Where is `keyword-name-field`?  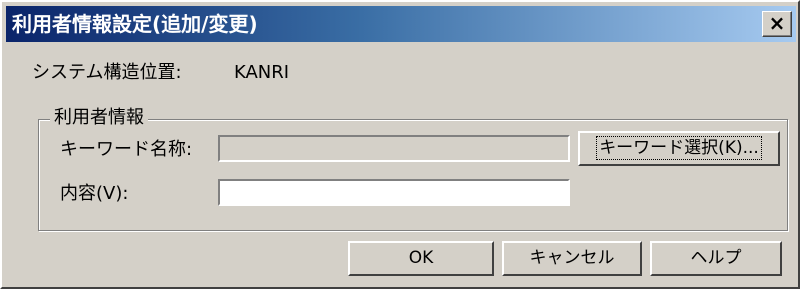 keyword-name-field is located at coordinates (394, 148).